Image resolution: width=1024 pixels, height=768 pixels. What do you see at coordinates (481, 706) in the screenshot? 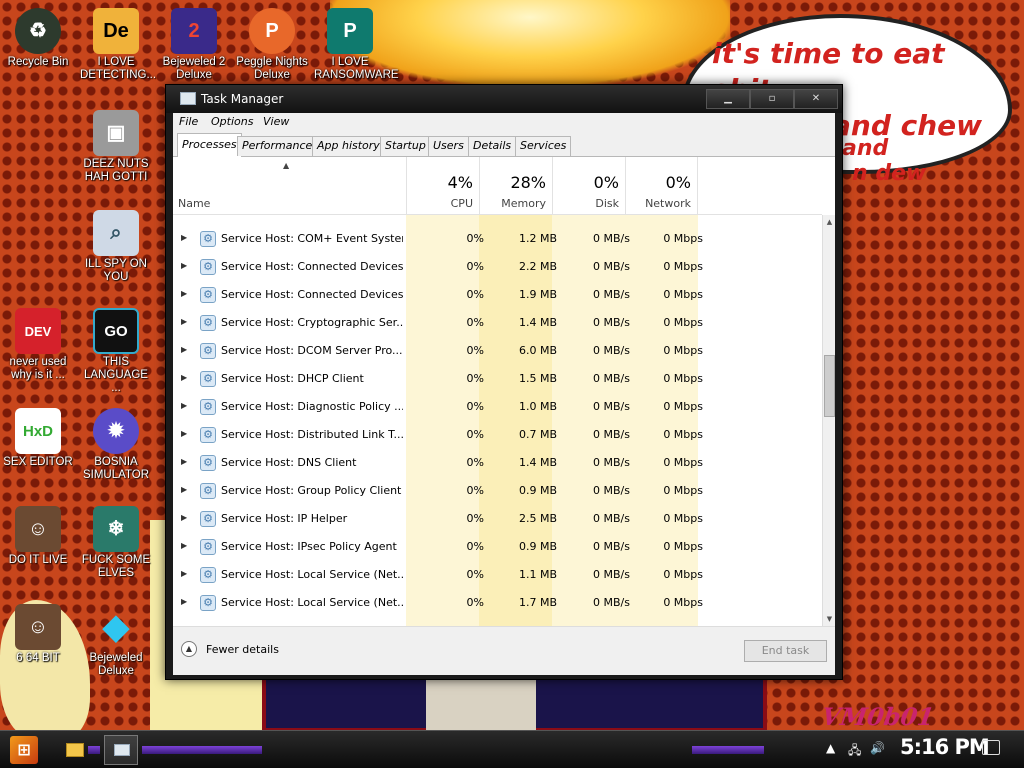
I see `wallpaper-figure` at bounding box center [481, 706].